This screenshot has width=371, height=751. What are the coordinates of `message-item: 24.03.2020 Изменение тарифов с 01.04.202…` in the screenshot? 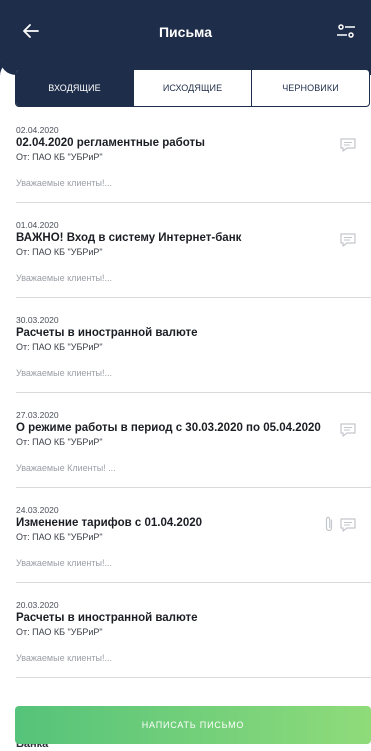 It's located at (185, 543).